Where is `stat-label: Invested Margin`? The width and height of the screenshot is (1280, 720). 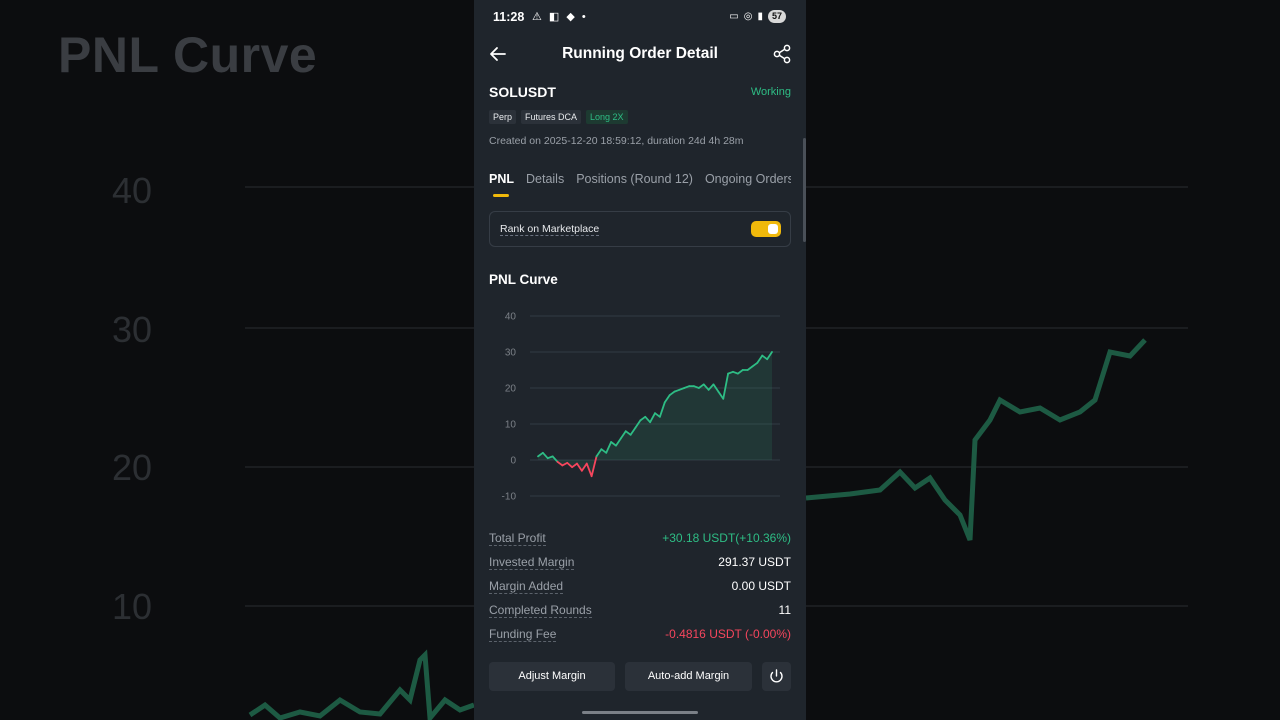
stat-label: Invested Margin is located at coordinates (532, 562).